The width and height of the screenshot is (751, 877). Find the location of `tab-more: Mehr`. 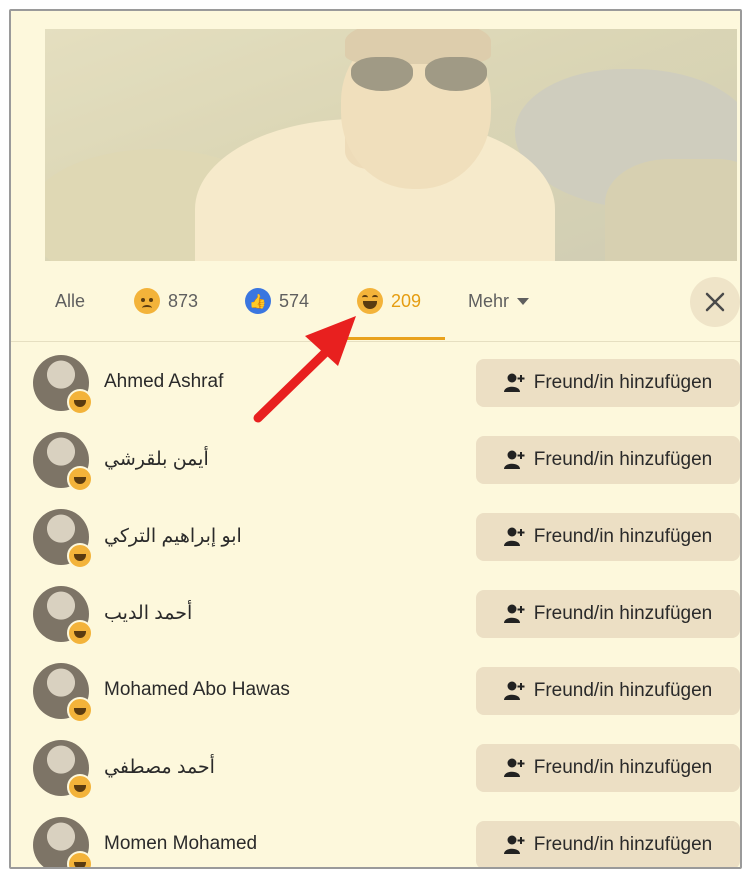

tab-more: Mehr is located at coordinates (499, 301).